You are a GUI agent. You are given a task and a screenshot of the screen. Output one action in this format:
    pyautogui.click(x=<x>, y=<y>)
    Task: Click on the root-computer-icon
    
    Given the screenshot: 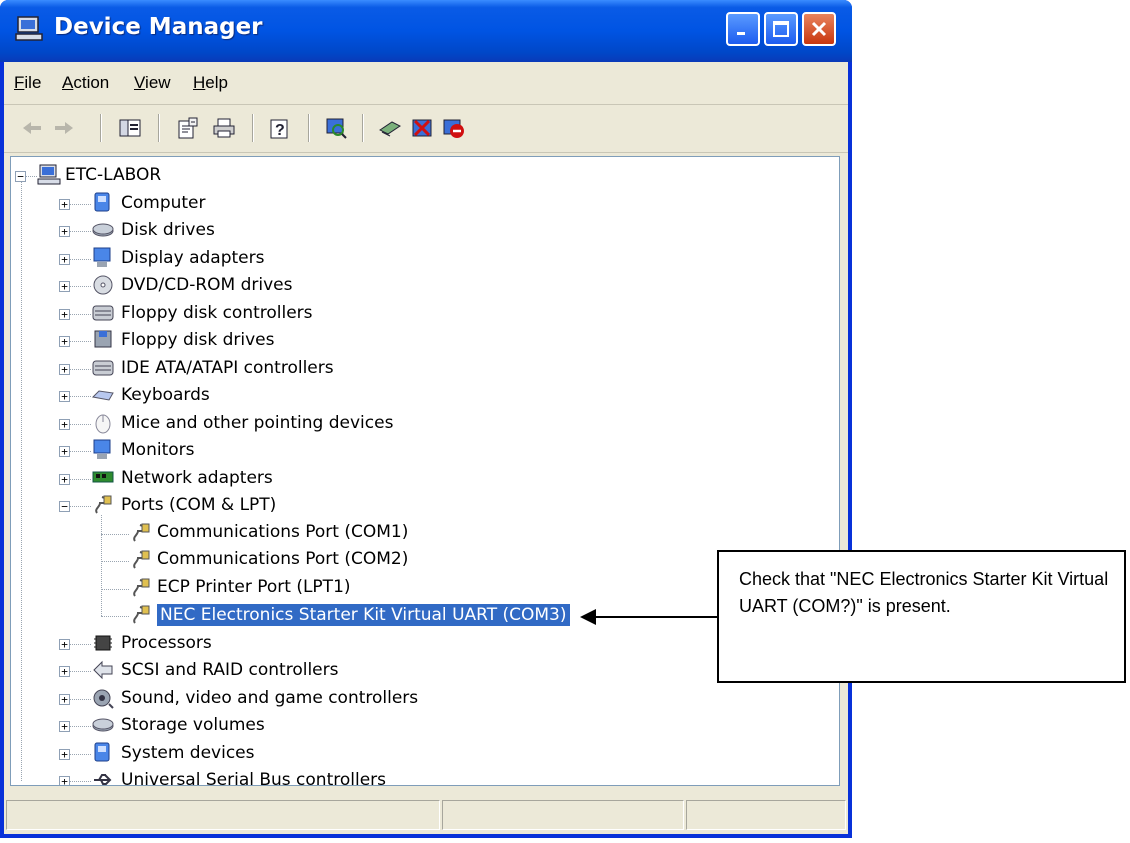 What is the action you would take?
    pyautogui.click(x=49, y=174)
    